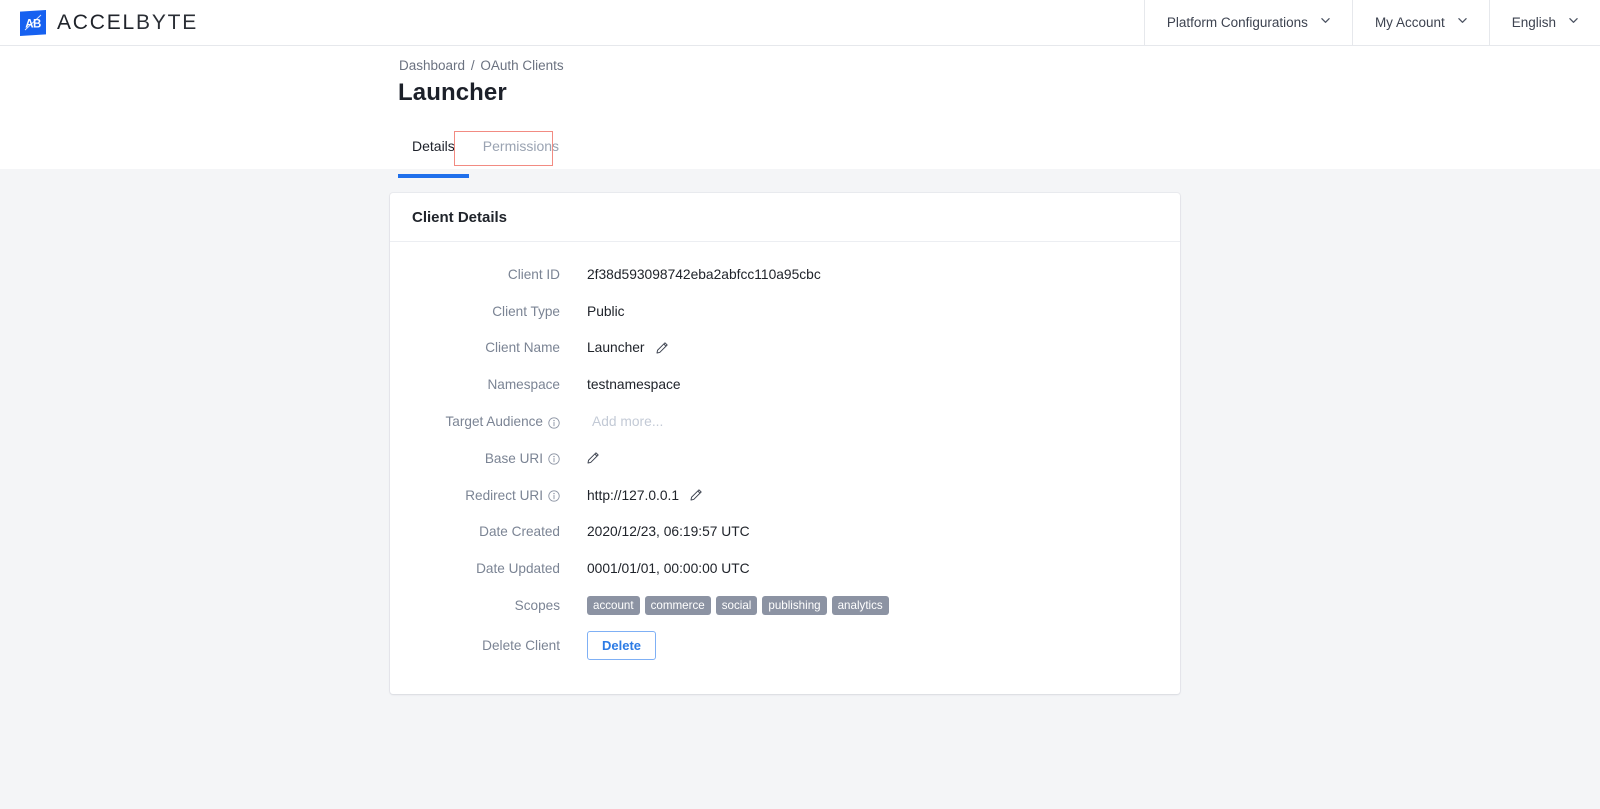 The image size is (1600, 809). What do you see at coordinates (452, 92) in the screenshot?
I see `page-title: Launcher` at bounding box center [452, 92].